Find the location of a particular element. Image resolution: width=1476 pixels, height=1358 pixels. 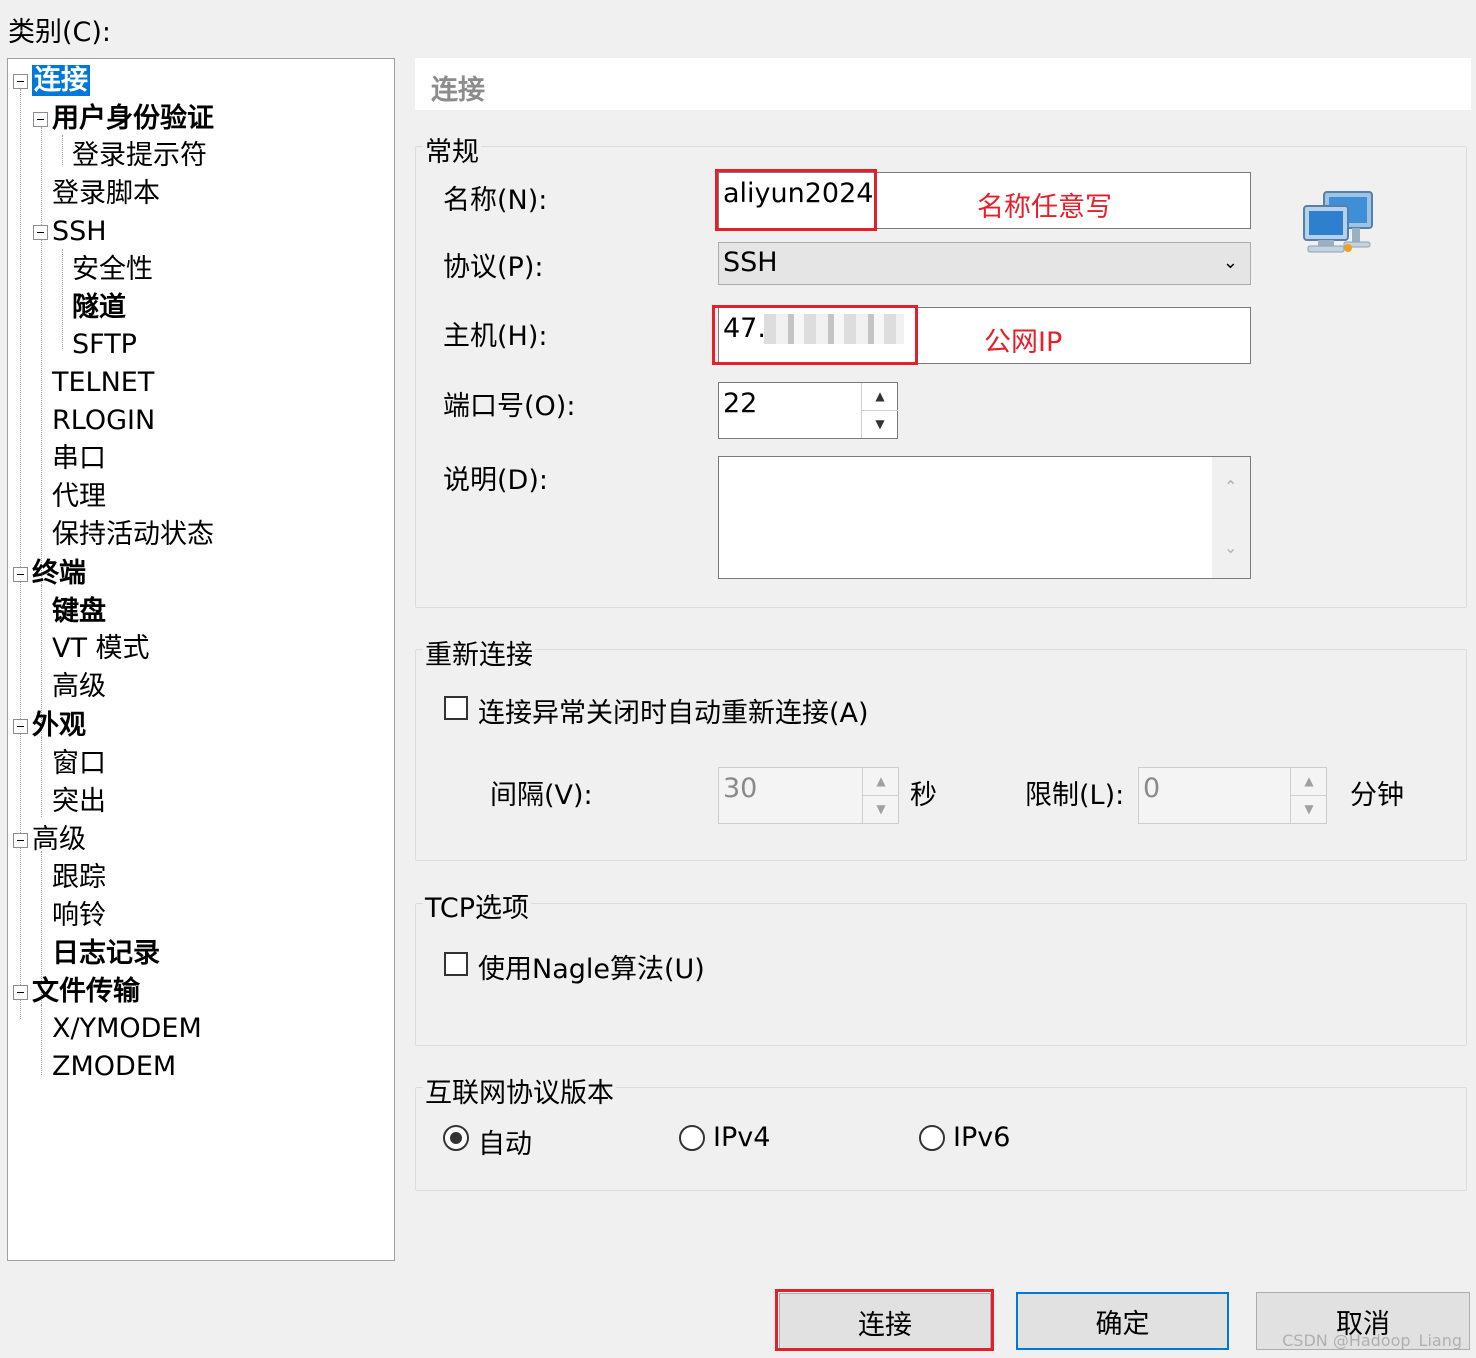

protocol-label: 协议(P): is located at coordinates (493, 267).